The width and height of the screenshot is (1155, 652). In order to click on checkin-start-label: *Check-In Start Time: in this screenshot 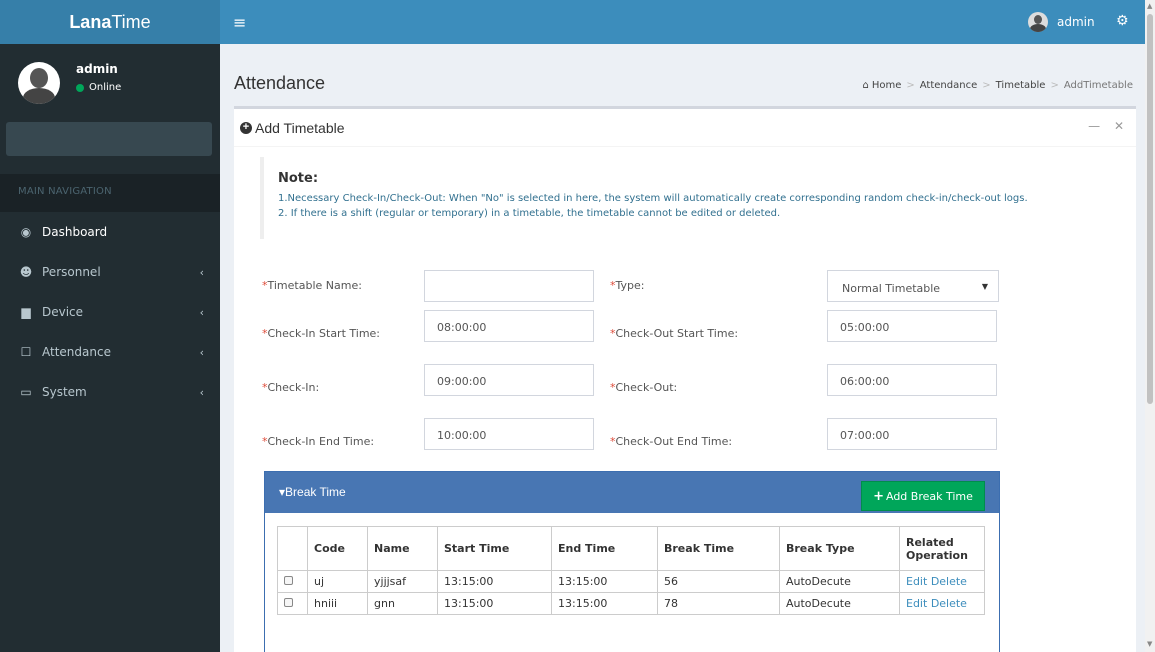, I will do `click(321, 333)`.